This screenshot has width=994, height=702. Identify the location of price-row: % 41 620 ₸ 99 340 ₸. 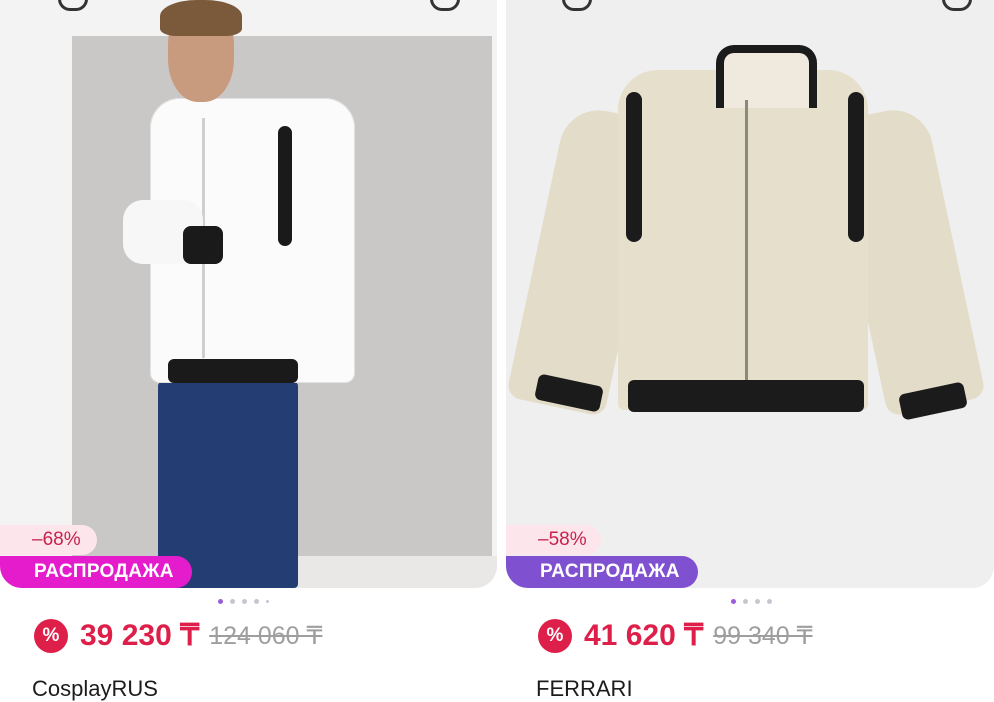
(675, 635).